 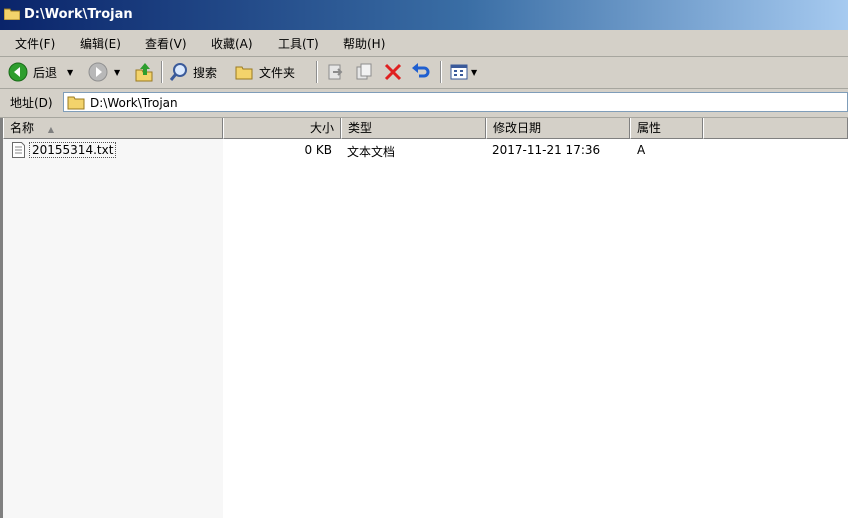 What do you see at coordinates (641, 150) in the screenshot?
I see `file-attributes: A` at bounding box center [641, 150].